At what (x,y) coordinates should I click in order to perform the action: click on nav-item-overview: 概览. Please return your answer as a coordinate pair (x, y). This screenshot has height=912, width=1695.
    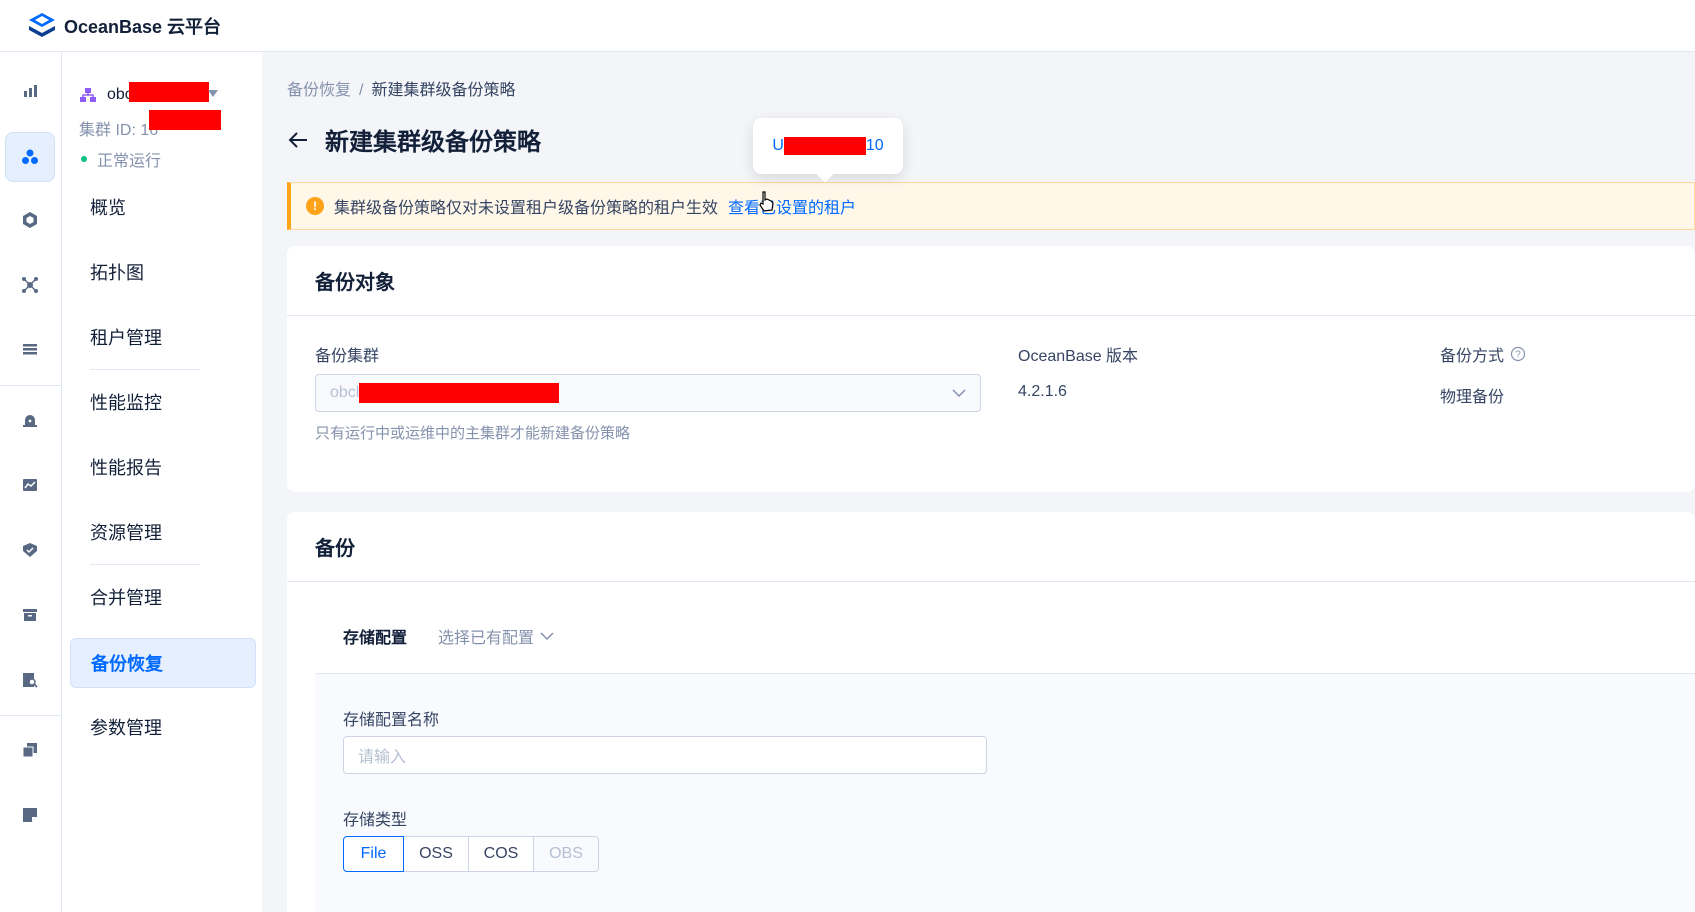
    Looking at the image, I should click on (163, 207).